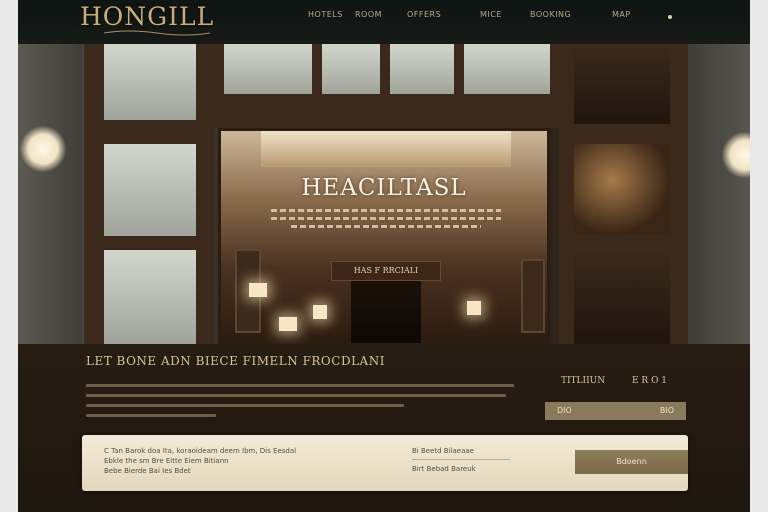  What do you see at coordinates (50, 194) in the screenshot?
I see `left-wall` at bounding box center [50, 194].